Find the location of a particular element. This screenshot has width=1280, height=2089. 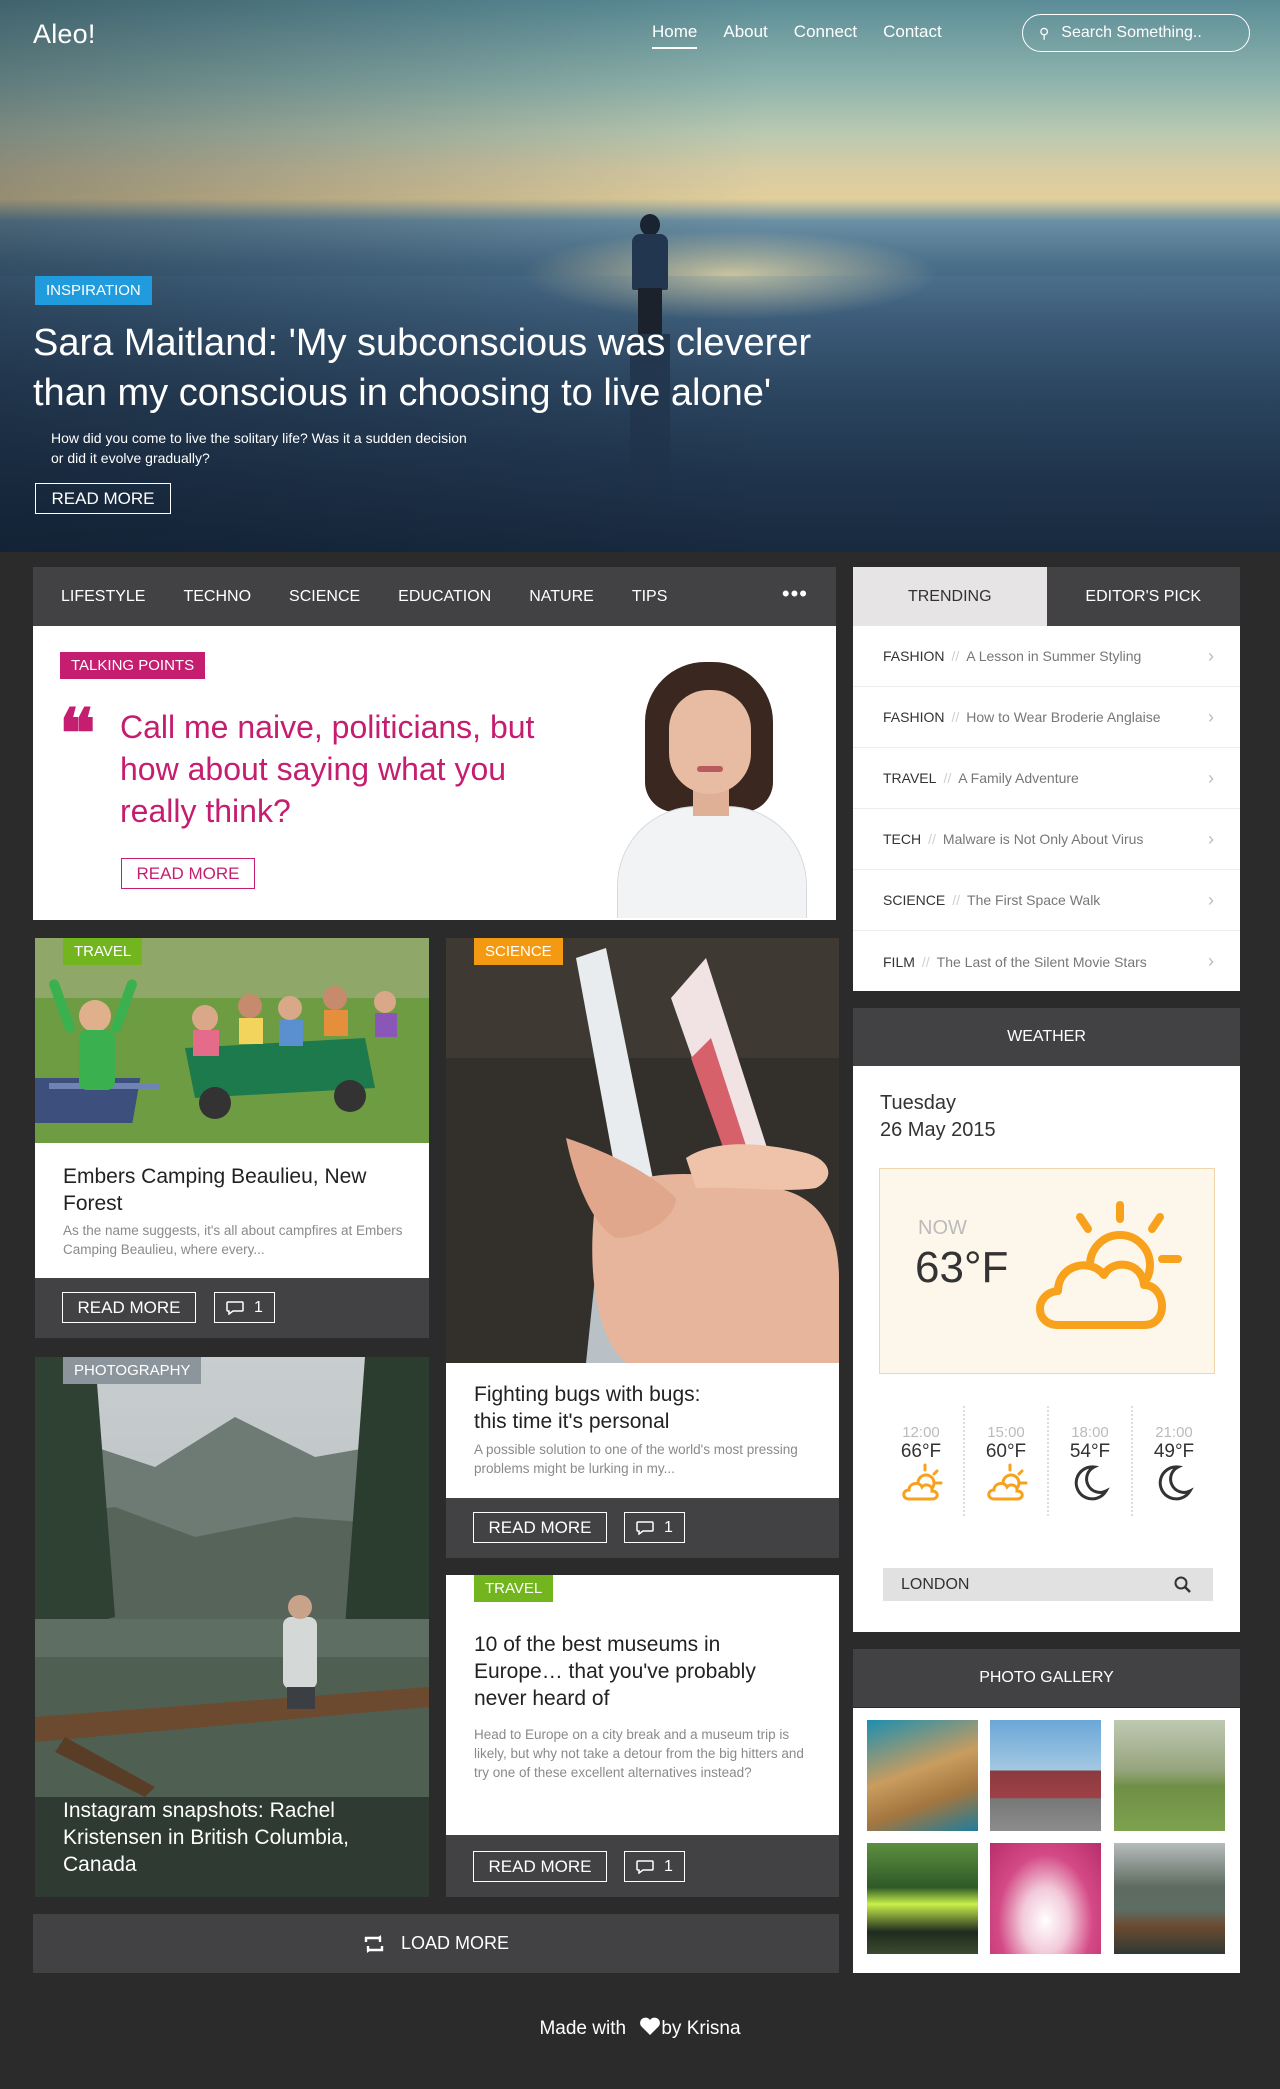

comment-icon is located at coordinates (645, 1866).